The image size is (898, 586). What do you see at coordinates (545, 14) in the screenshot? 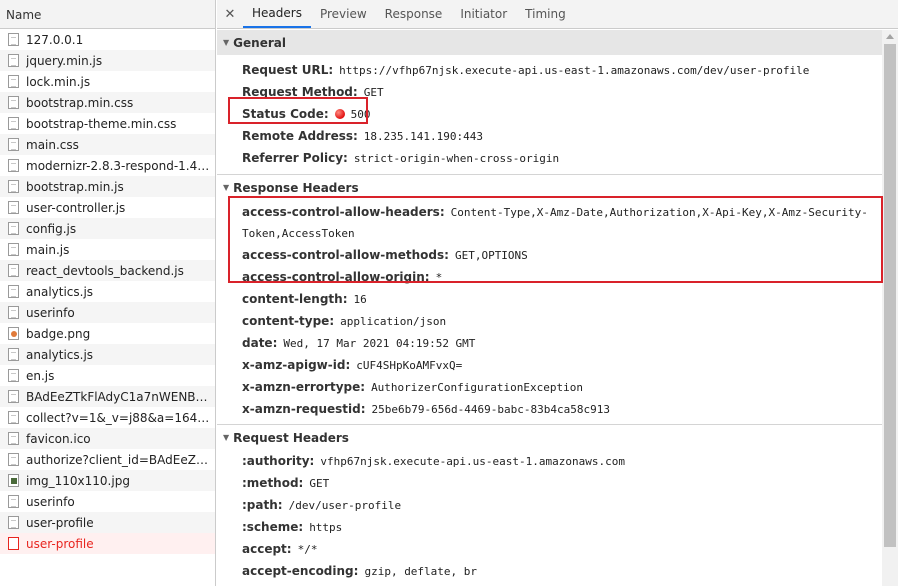
I see `tab-timing: Timing` at bounding box center [545, 14].